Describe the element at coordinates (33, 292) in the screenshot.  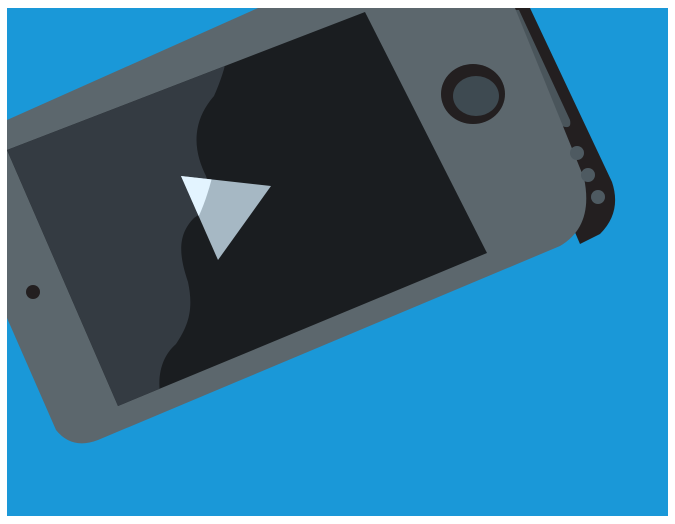
I see `front-sensor-dot` at that location.